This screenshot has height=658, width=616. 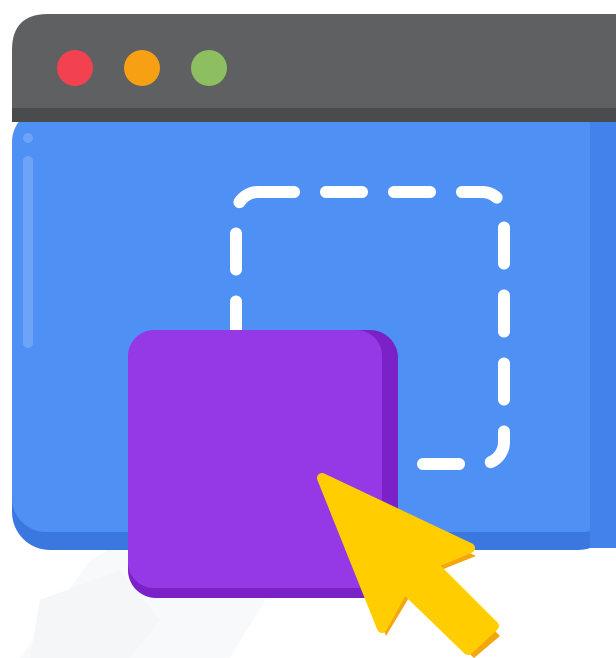 What do you see at coordinates (28, 252) in the screenshot?
I see `scrollbar-track` at bounding box center [28, 252].